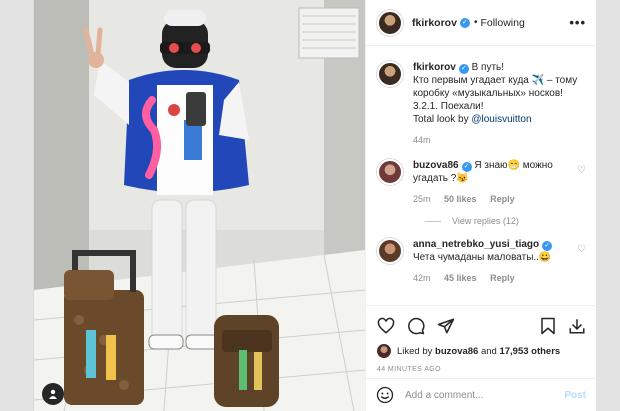 The height and width of the screenshot is (411, 620). What do you see at coordinates (460, 278) in the screenshot?
I see `comment-likes: 45 likes` at bounding box center [460, 278].